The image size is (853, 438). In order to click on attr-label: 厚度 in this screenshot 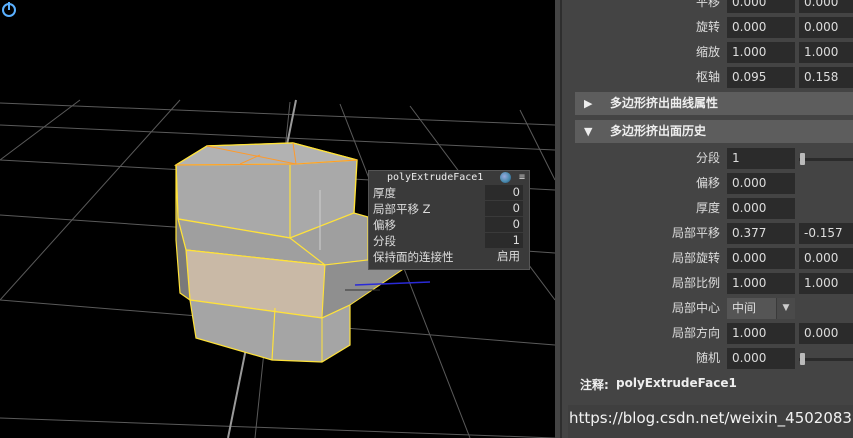, I will do `click(707, 208)`.